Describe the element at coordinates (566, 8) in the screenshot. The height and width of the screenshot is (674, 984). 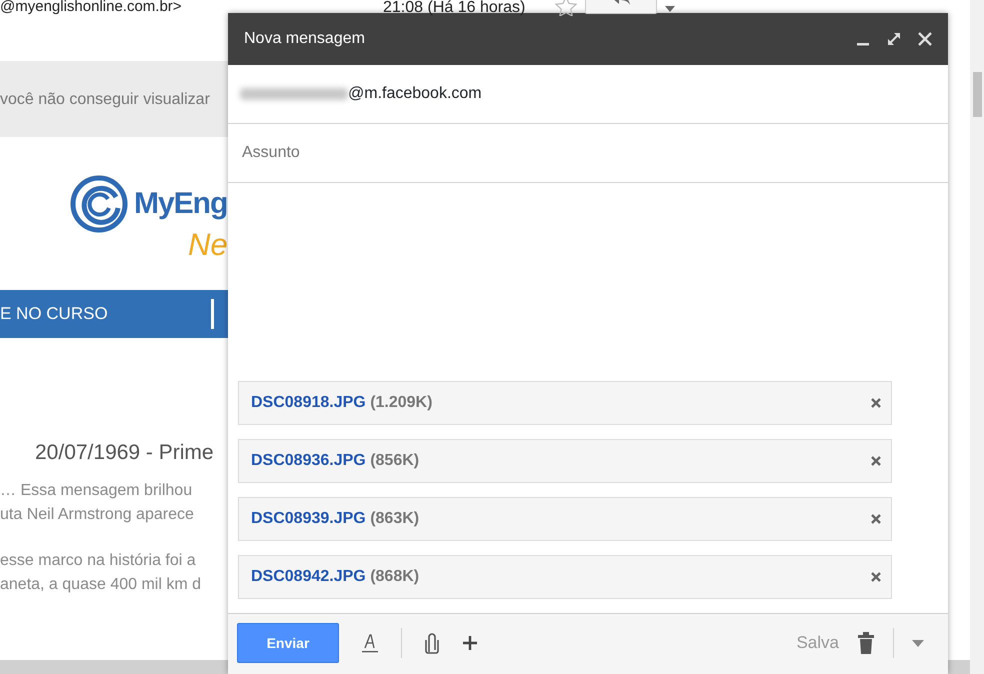
I see `star-icon` at that location.